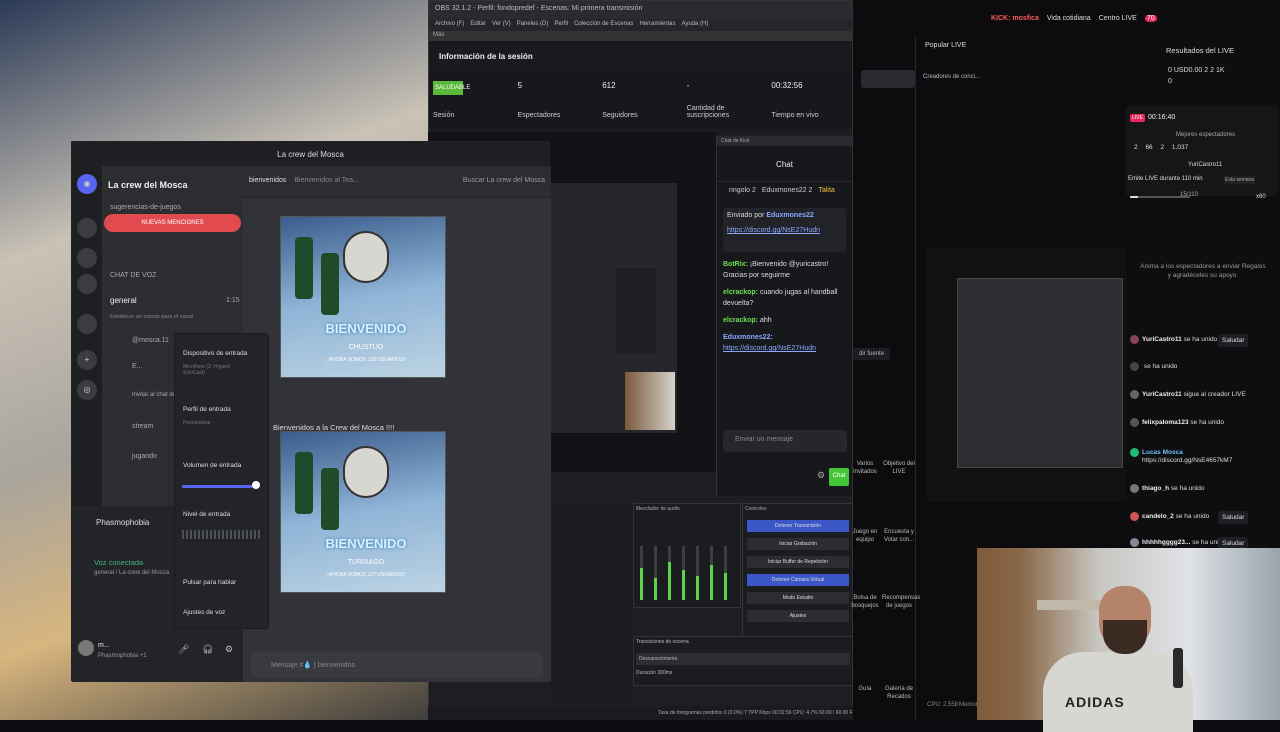 Image resolution: width=1280 pixels, height=732 pixels. What do you see at coordinates (1150, 18) in the screenshot?
I see `notification-badge: 70` at bounding box center [1150, 18].